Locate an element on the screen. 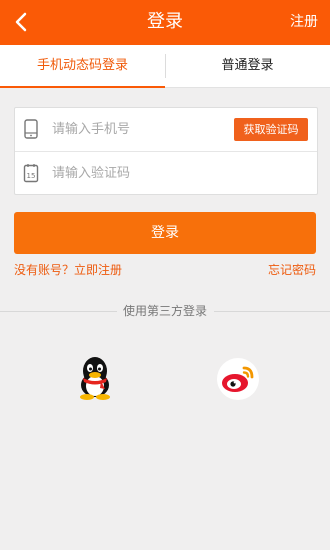  calendar-code-icon: 15 is located at coordinates (31, 173).